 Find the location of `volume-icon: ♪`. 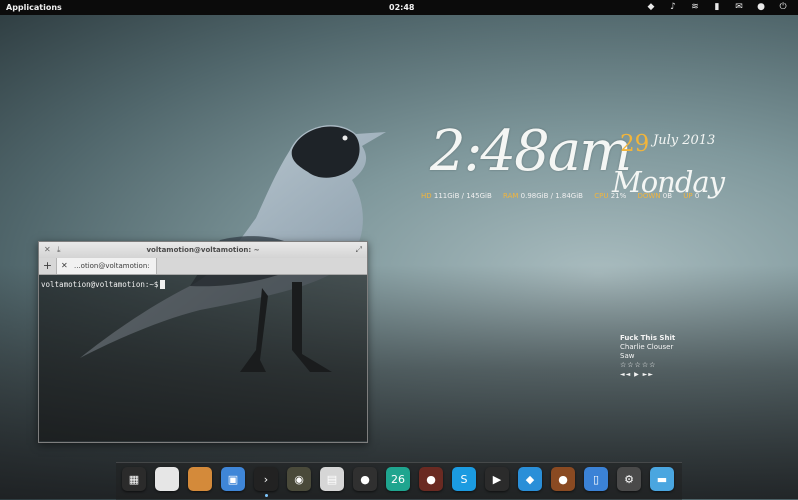

volume-icon: ♪ is located at coordinates (673, 7).